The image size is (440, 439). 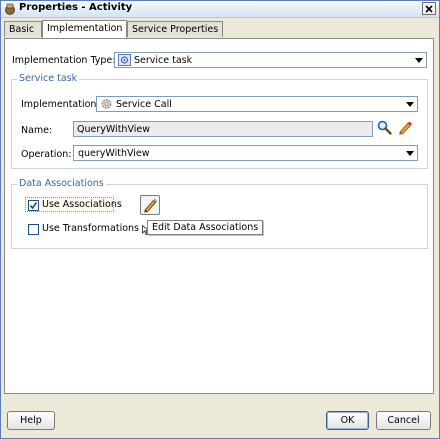 What do you see at coordinates (124, 60) in the screenshot?
I see `gear-service-icon` at bounding box center [124, 60].